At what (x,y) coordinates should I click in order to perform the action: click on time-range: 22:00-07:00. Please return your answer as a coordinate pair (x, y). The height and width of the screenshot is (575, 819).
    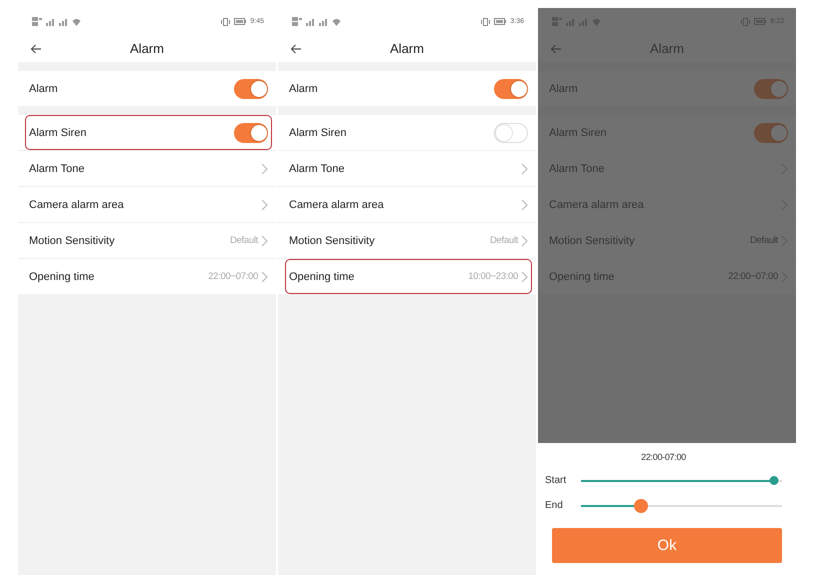
    Looking at the image, I should click on (663, 457).